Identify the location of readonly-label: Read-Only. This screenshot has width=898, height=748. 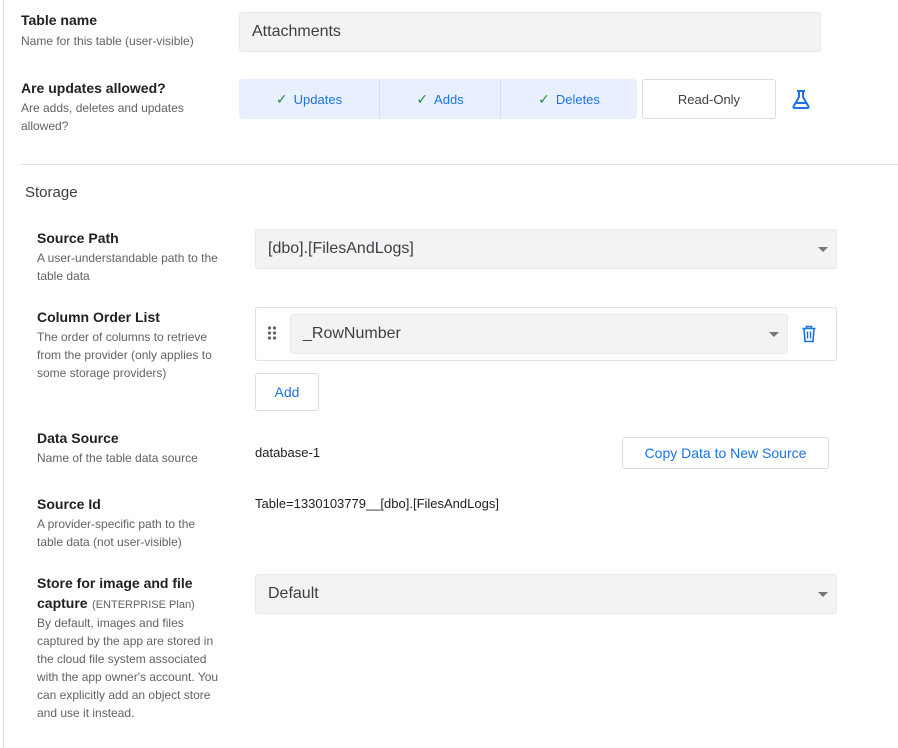
(709, 99).